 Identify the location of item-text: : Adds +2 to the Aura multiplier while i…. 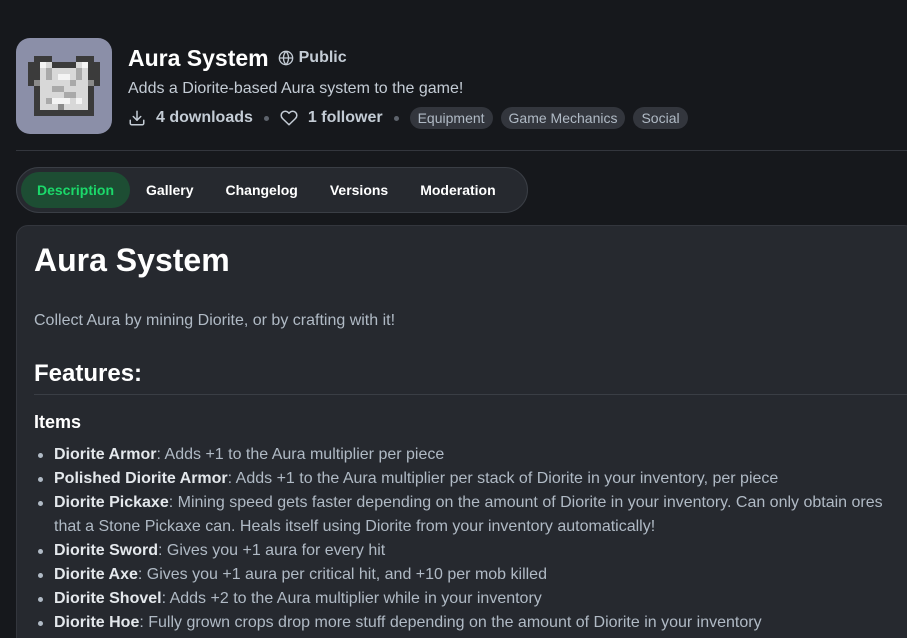
(351, 598).